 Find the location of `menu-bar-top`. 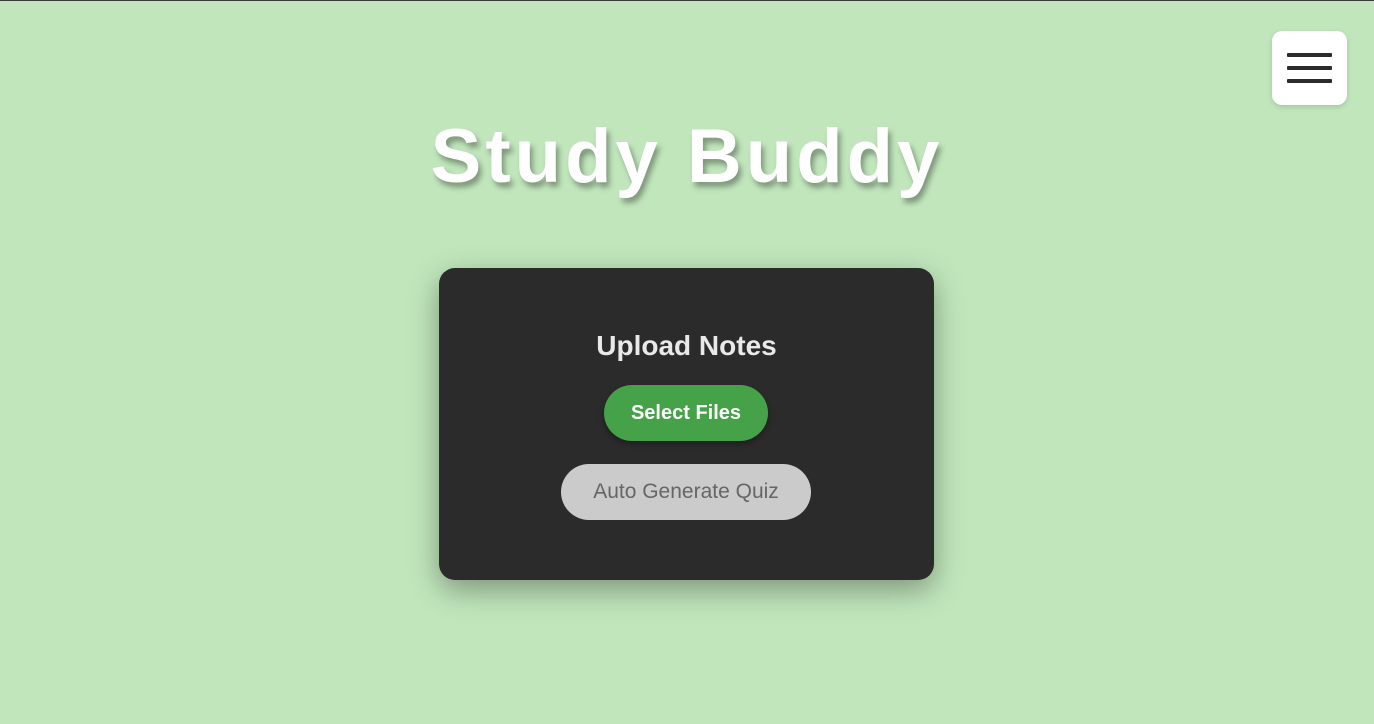

menu-bar-top is located at coordinates (1309, 55).